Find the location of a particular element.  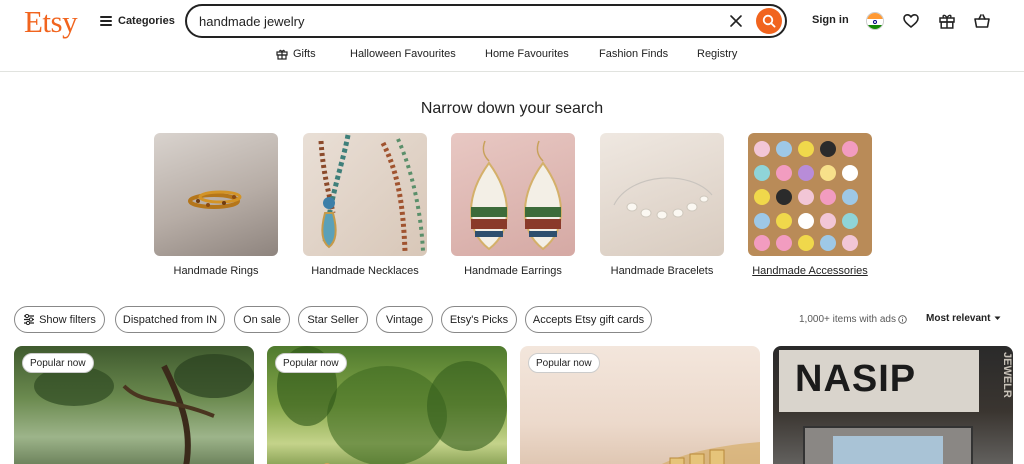

category-card-earrings: Handmade Earrings is located at coordinates (513, 205).